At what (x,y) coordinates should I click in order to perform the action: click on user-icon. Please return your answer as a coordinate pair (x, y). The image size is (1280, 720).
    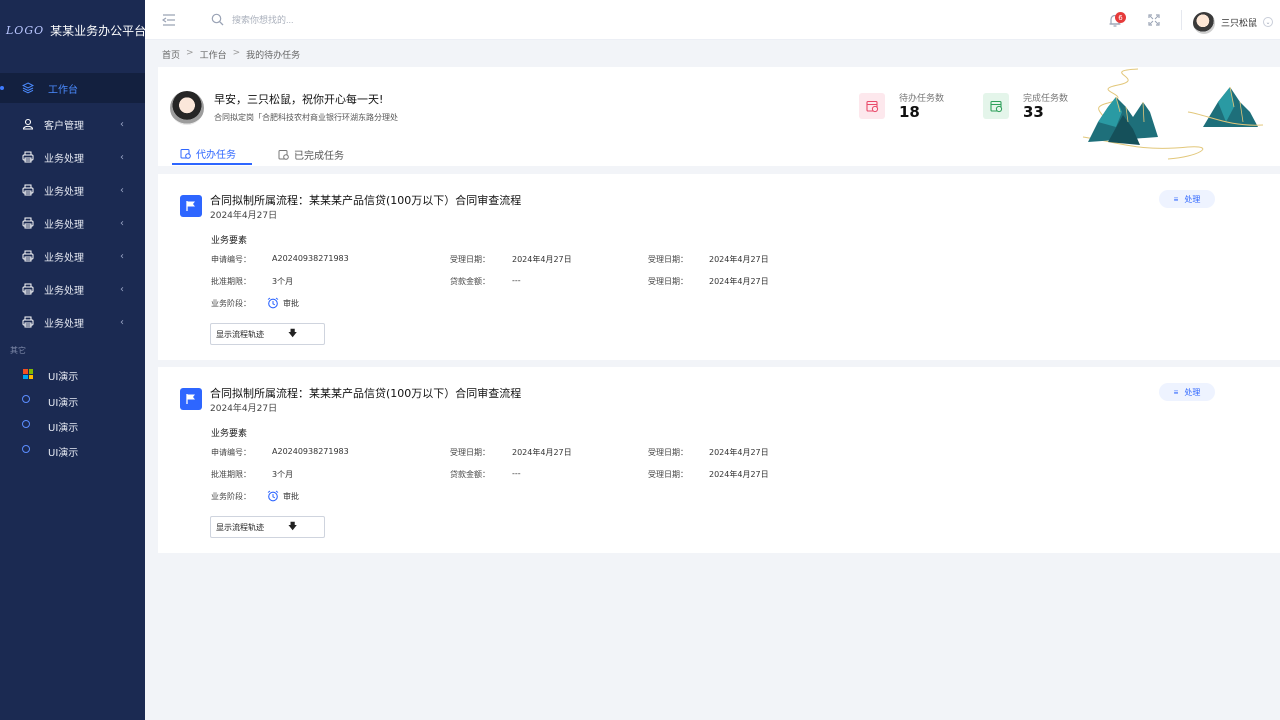
    Looking at the image, I should click on (28, 124).